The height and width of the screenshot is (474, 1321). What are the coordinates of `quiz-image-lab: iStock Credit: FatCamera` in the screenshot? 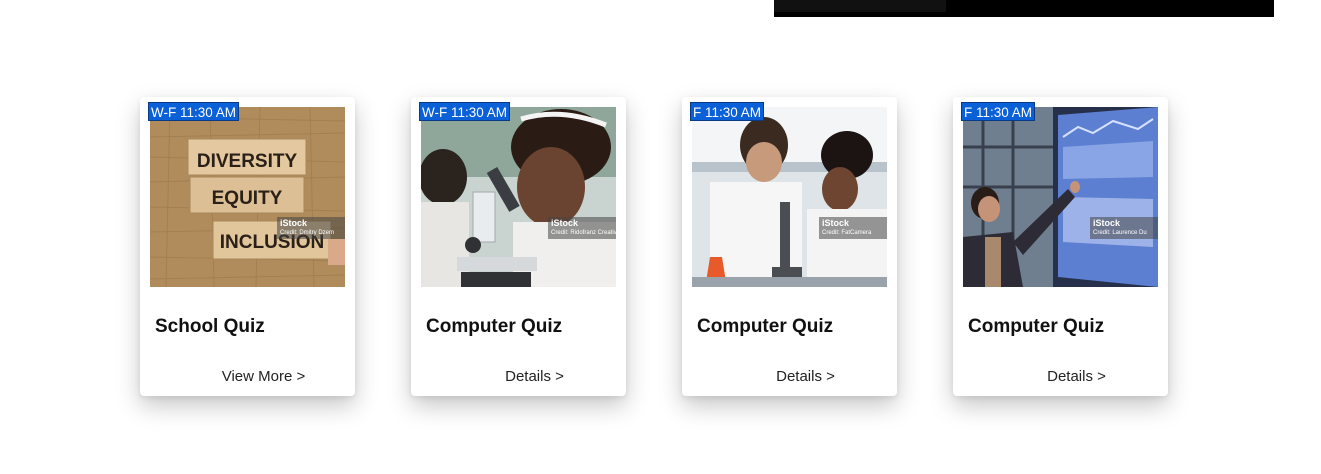 It's located at (789, 197).